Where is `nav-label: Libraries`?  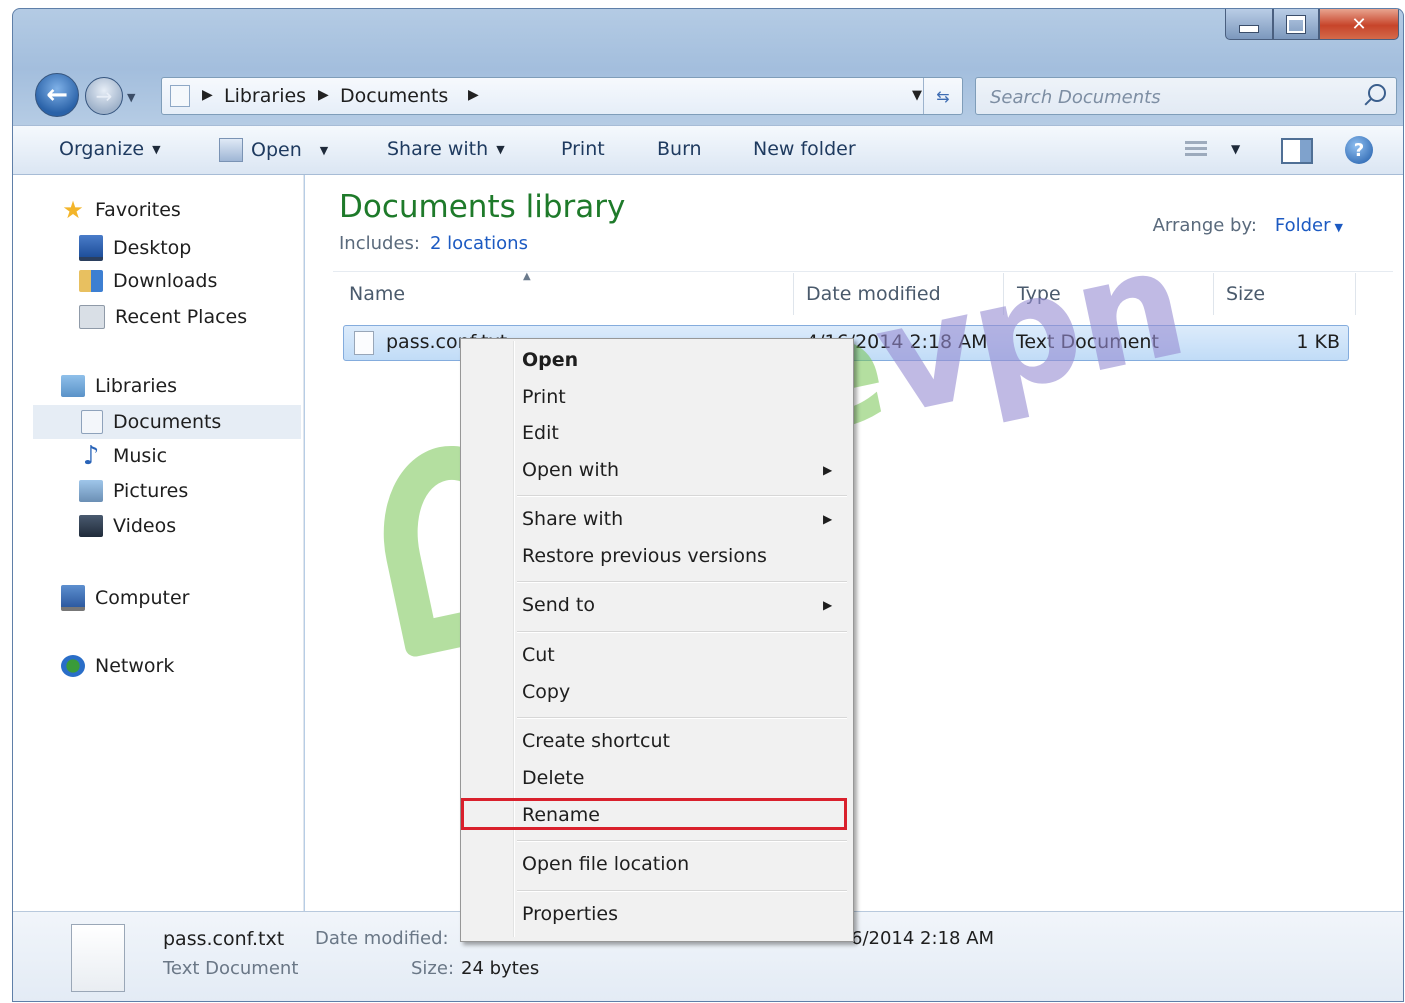
nav-label: Libraries is located at coordinates (136, 386).